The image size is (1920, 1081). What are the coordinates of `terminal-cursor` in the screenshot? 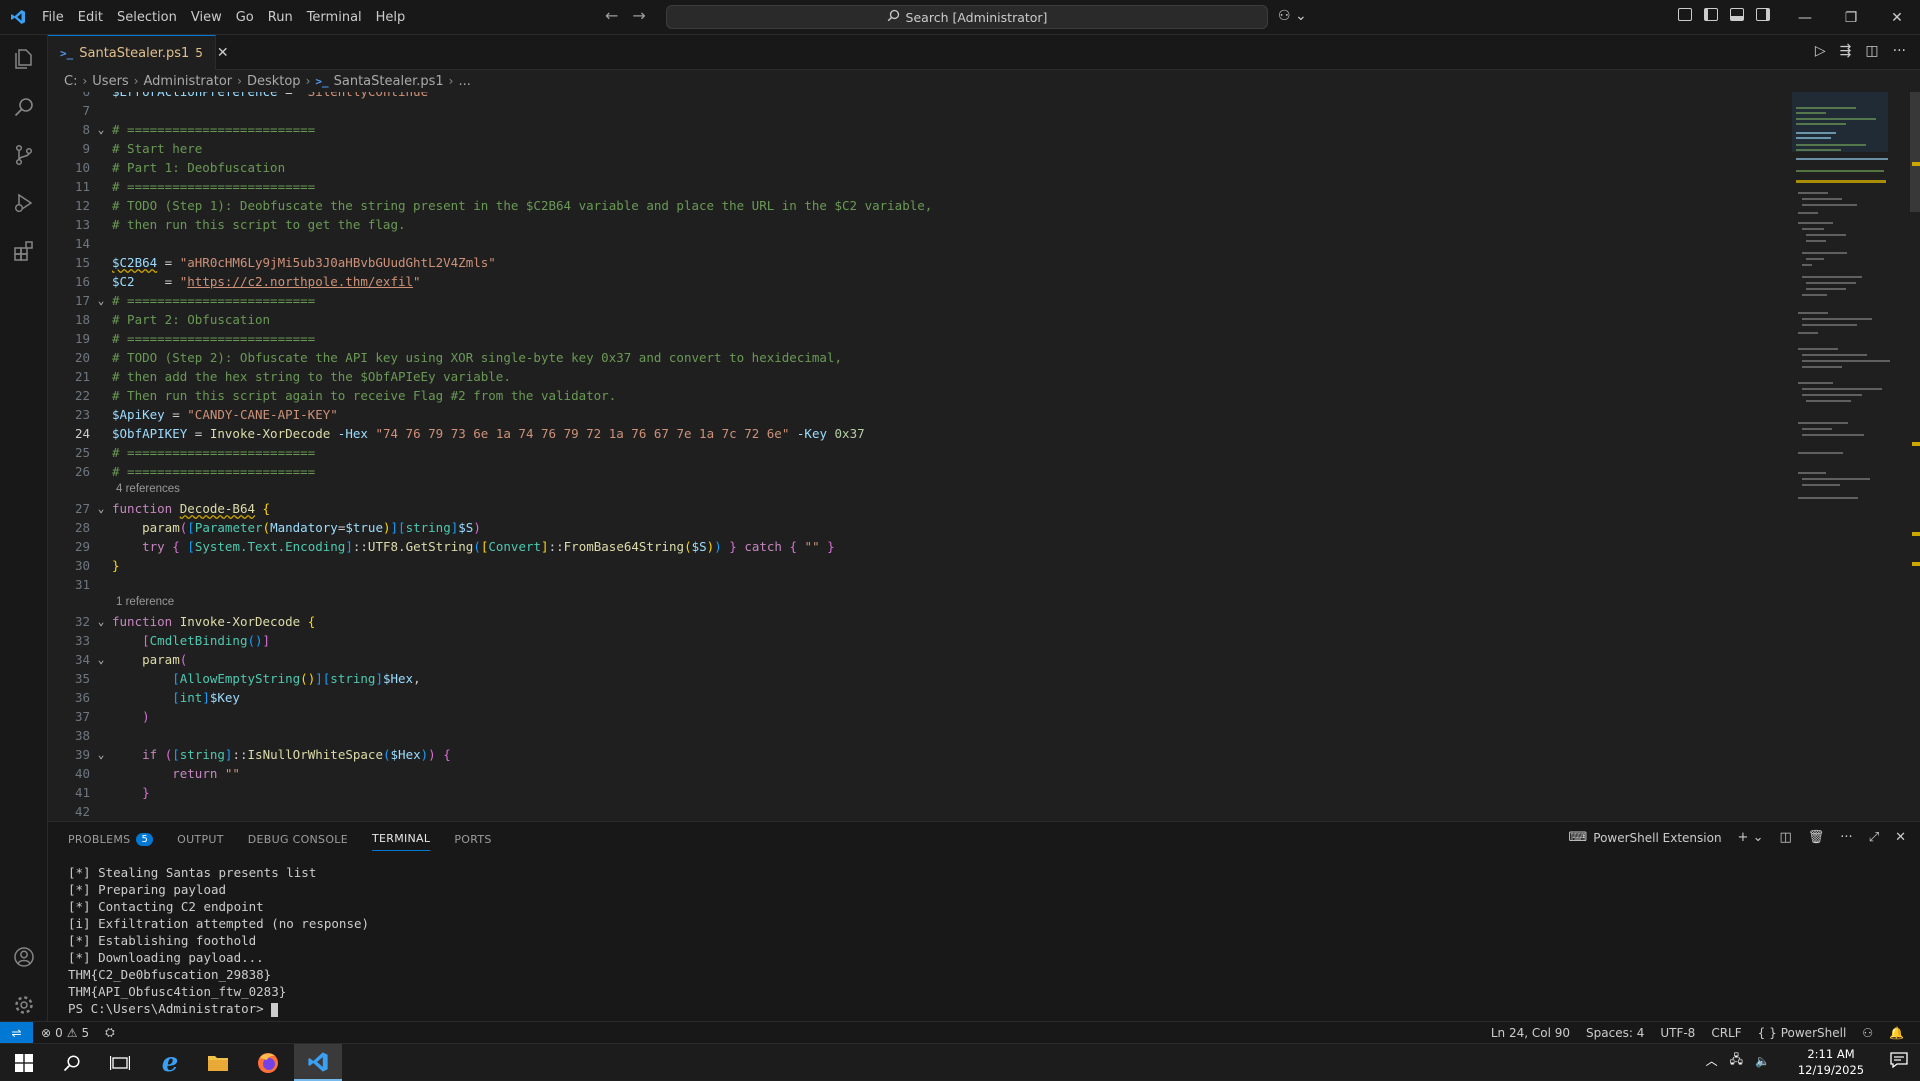 It's located at (275, 1009).